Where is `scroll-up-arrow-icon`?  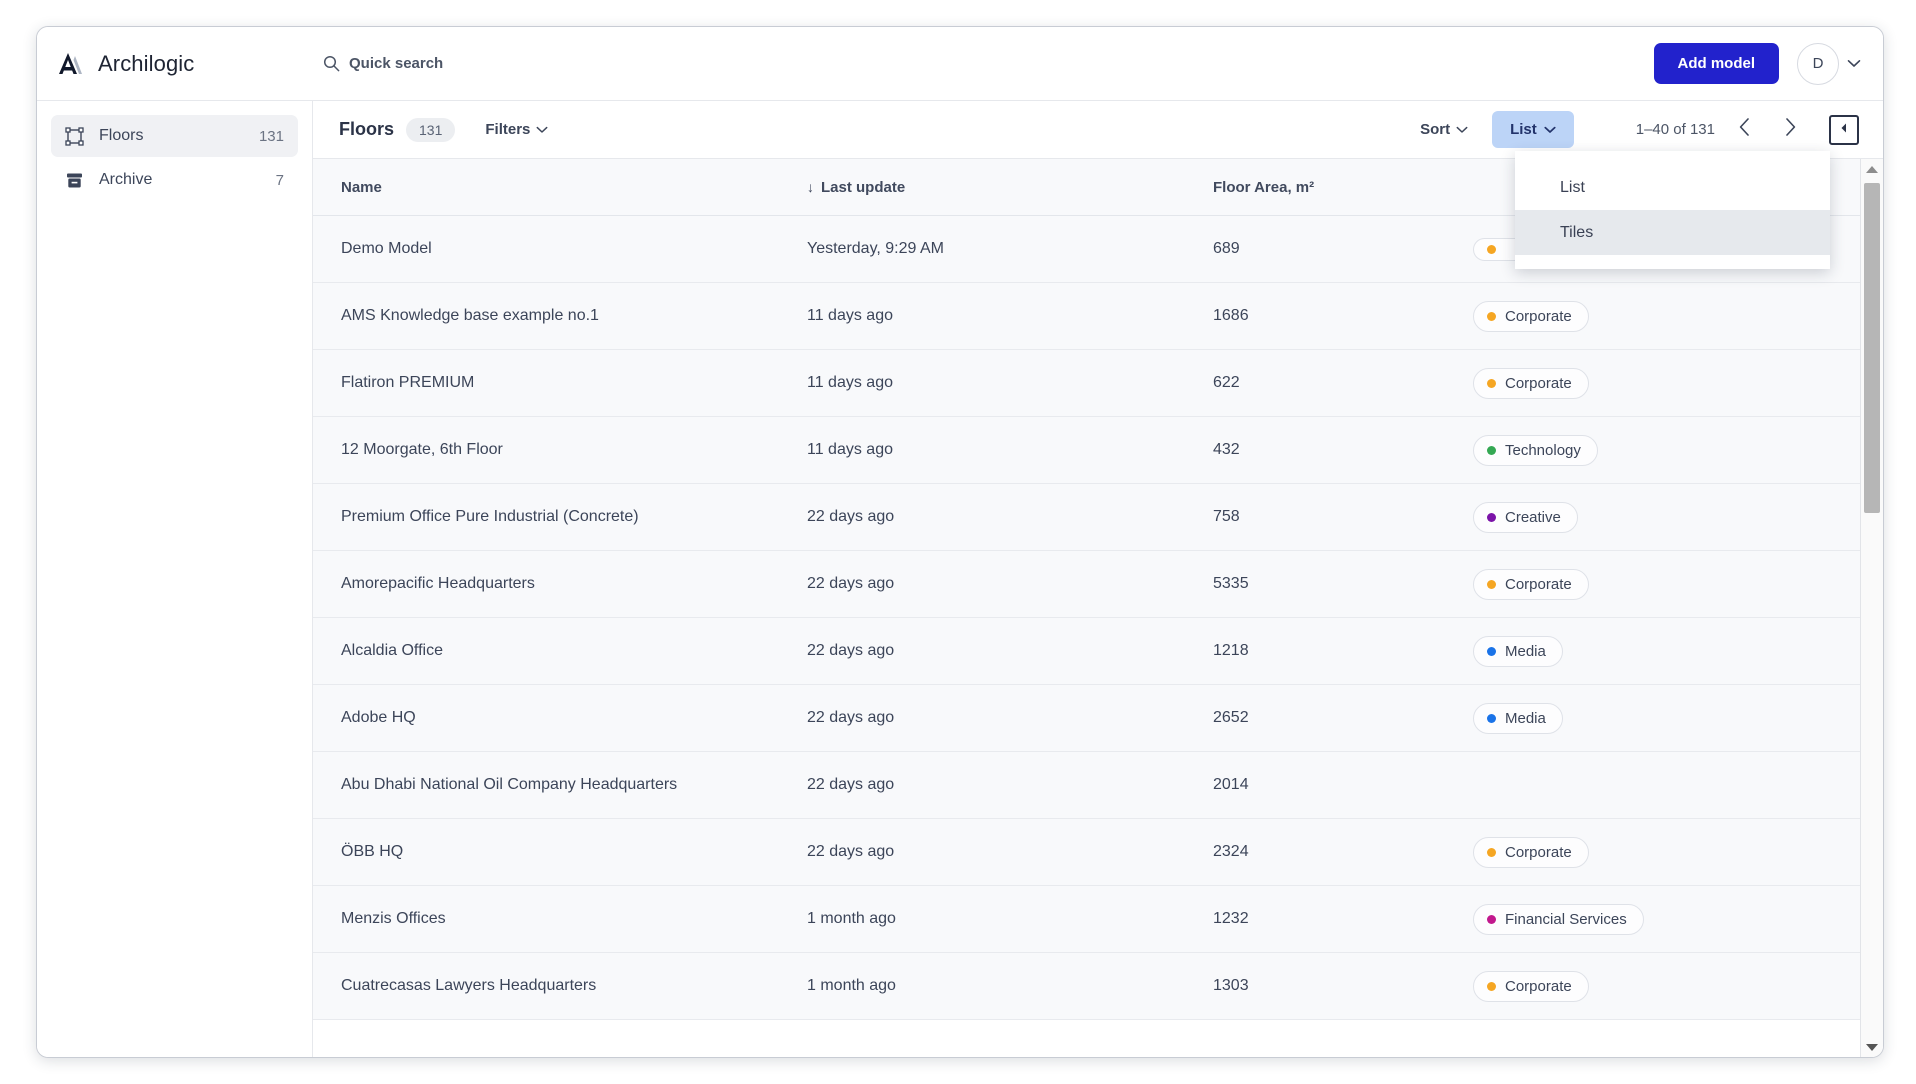 scroll-up-arrow-icon is located at coordinates (1872, 169).